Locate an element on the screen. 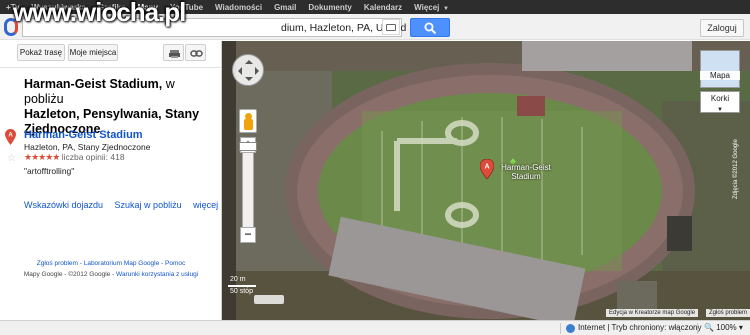 This screenshot has height=335, width=750. topbar-item-docs: Dokumenty is located at coordinates (330, 7).